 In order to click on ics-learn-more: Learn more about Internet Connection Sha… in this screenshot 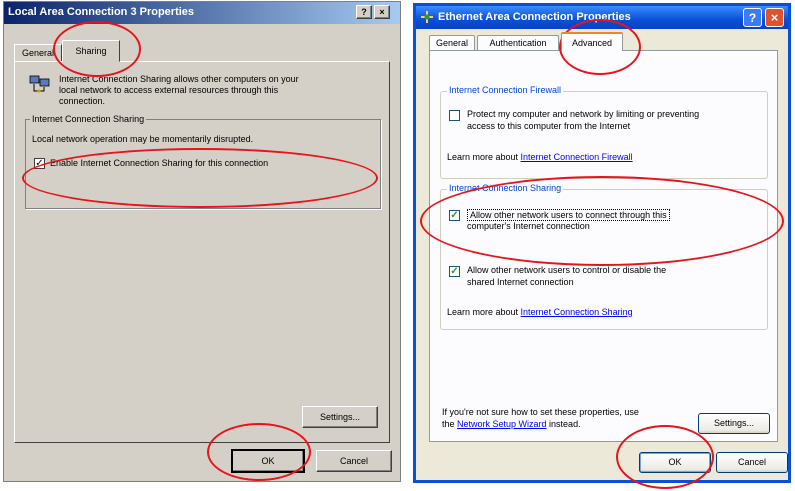, I will do `click(540, 312)`.